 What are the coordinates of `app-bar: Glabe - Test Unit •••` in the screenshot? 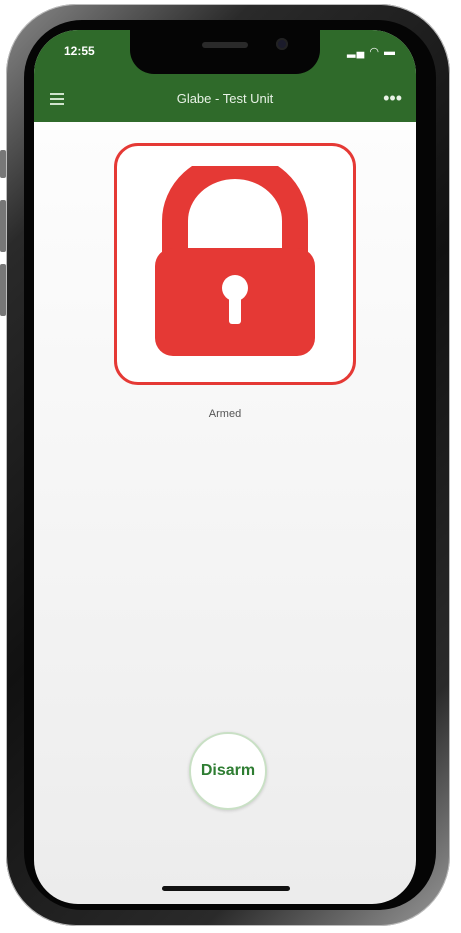 It's located at (225, 100).